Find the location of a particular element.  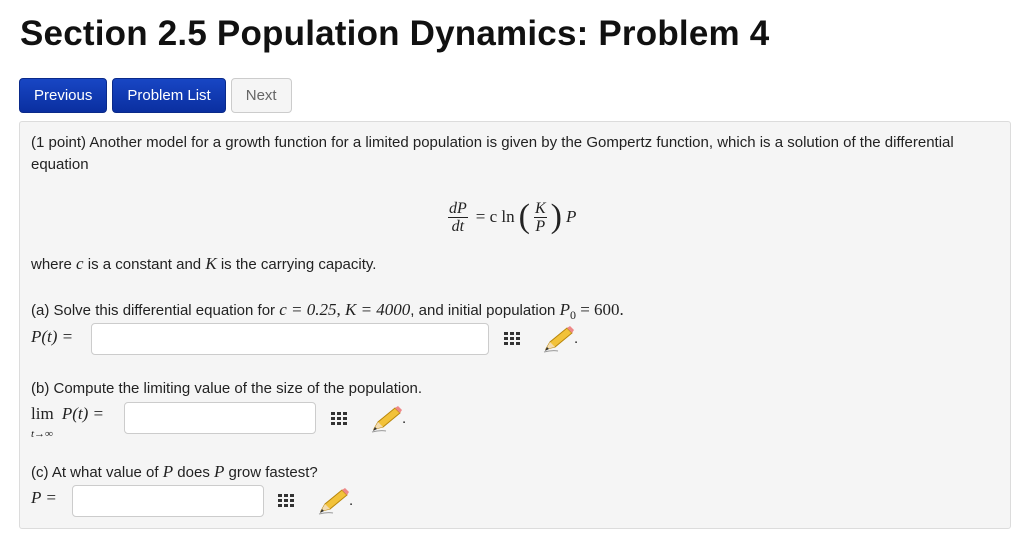

part-b-period: . is located at coordinates (404, 418).